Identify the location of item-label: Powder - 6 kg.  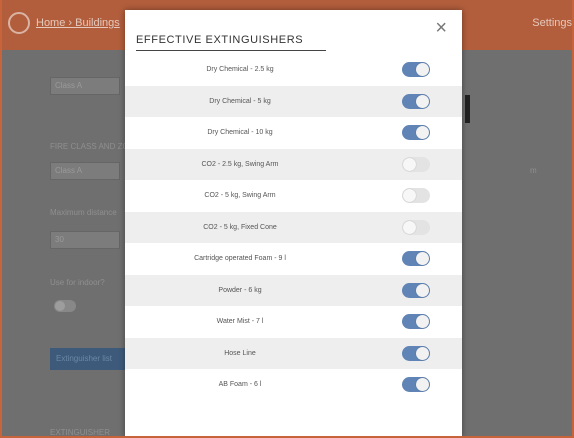
(240, 290).